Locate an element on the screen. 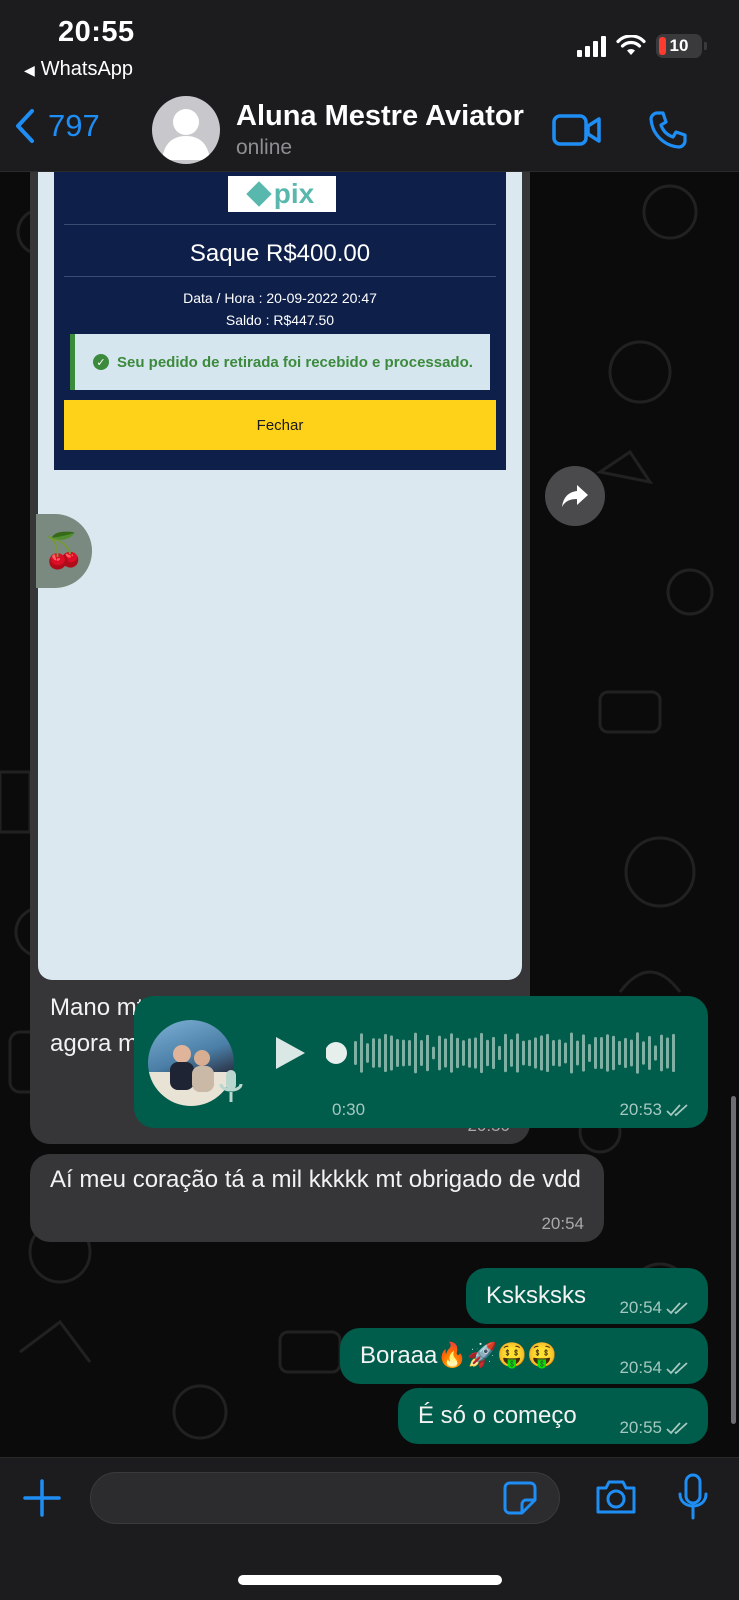 The image size is (739, 1600). outgoing-message-bubble: Boraaa🔥🚀🤑🤑 20:54 is located at coordinates (524, 1356).